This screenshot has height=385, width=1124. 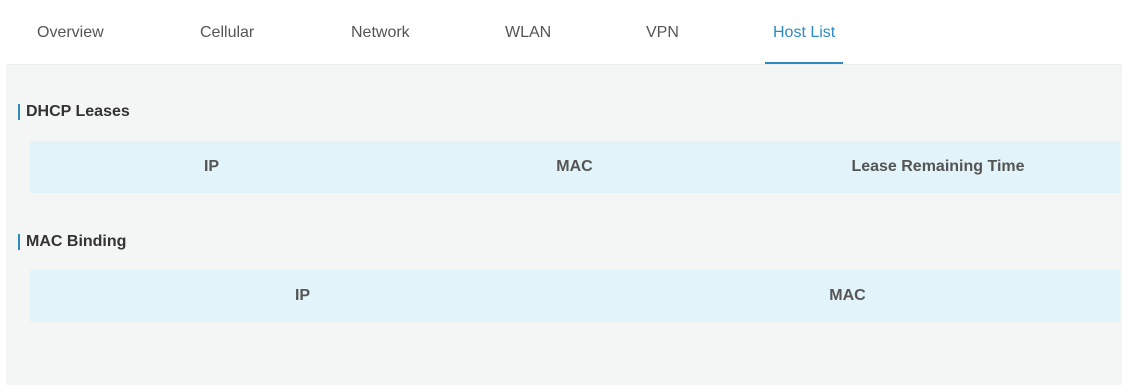 I want to click on mac-binding-table-header: IP MAC, so click(x=575, y=296).